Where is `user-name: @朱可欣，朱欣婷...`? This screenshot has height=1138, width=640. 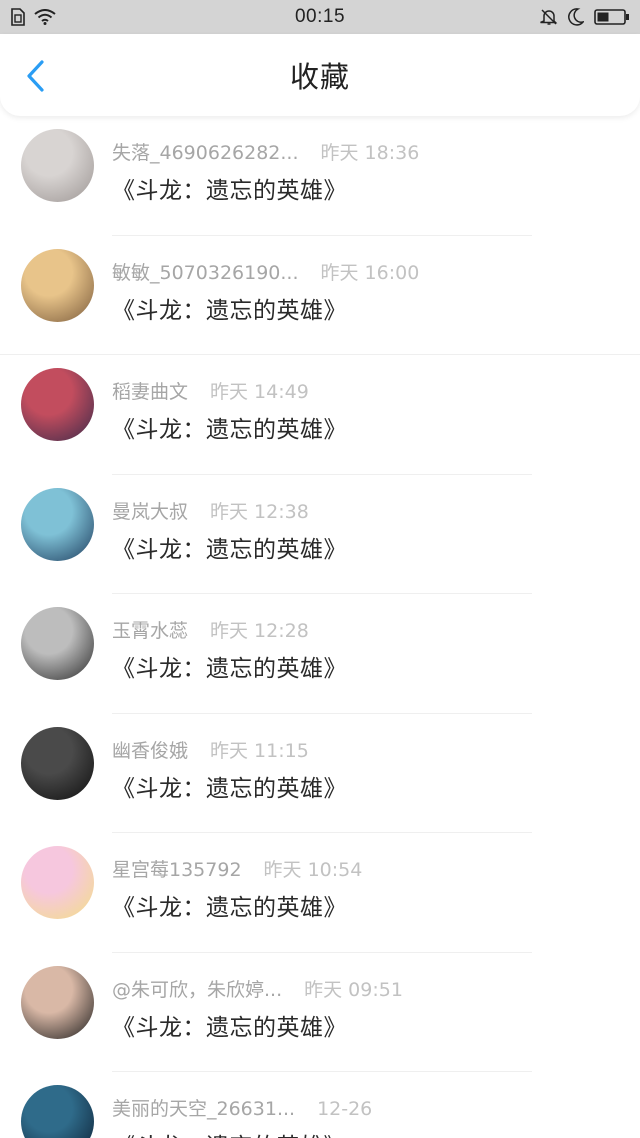
user-name: @朱可欣，朱欣婷... is located at coordinates (197, 989).